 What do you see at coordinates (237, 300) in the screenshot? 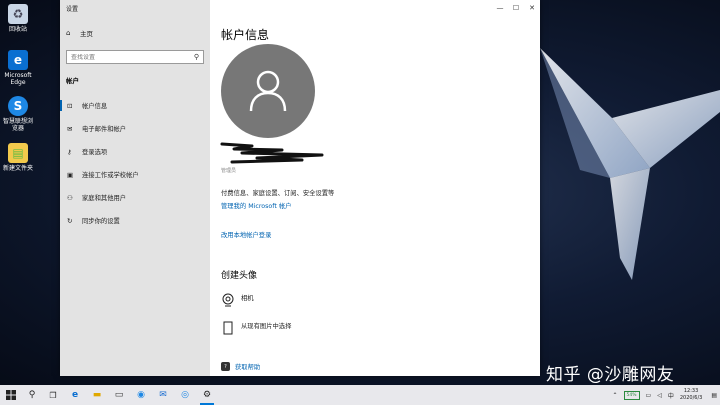
I see `camera-option: 相机` at bounding box center [237, 300].